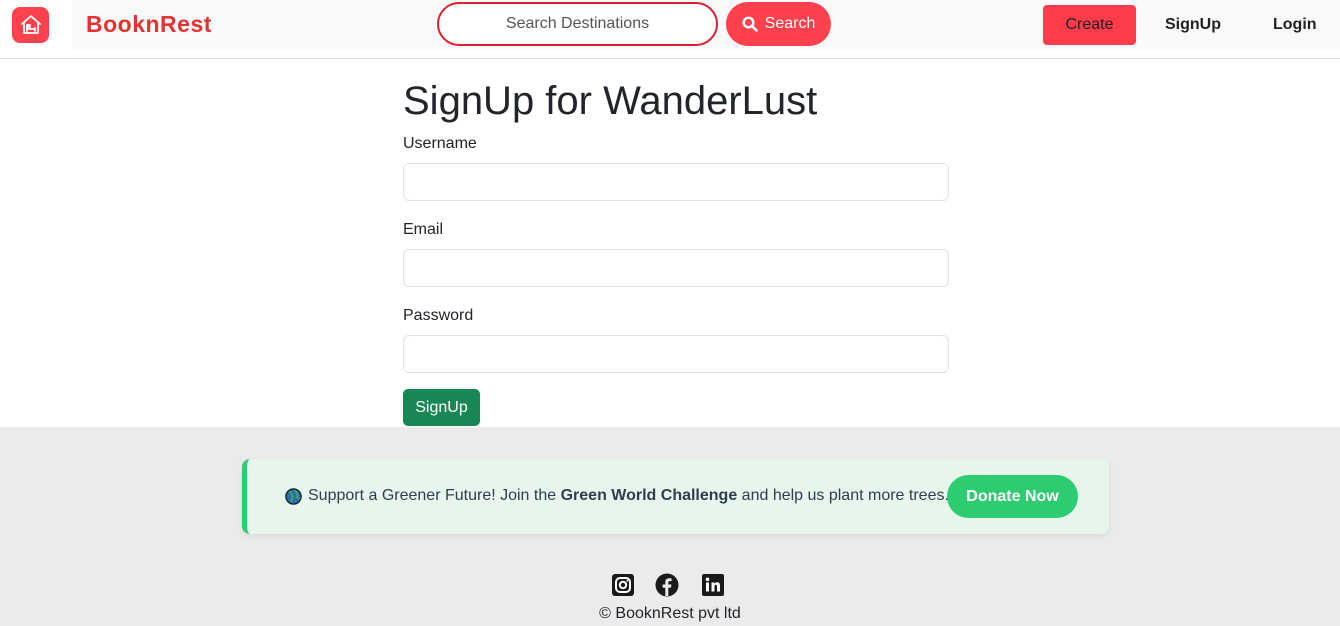 The width and height of the screenshot is (1340, 626). What do you see at coordinates (676, 182) in the screenshot?
I see `username-input` at bounding box center [676, 182].